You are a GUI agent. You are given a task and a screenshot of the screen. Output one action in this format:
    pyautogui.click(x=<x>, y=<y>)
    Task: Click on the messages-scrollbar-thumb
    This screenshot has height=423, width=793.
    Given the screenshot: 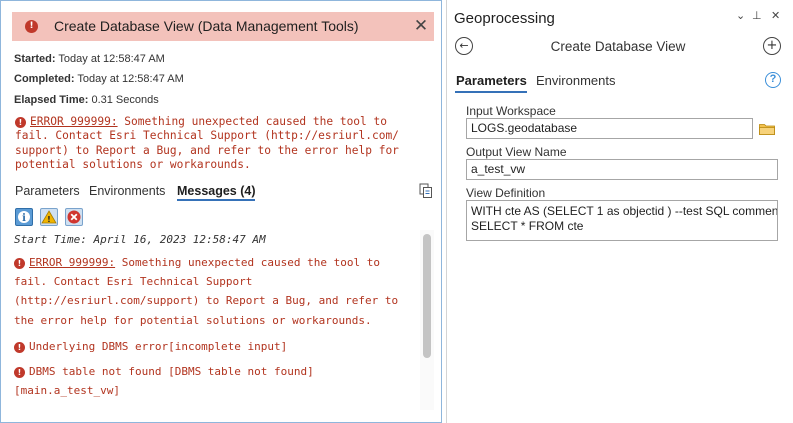 What is the action you would take?
    pyautogui.click(x=427, y=296)
    